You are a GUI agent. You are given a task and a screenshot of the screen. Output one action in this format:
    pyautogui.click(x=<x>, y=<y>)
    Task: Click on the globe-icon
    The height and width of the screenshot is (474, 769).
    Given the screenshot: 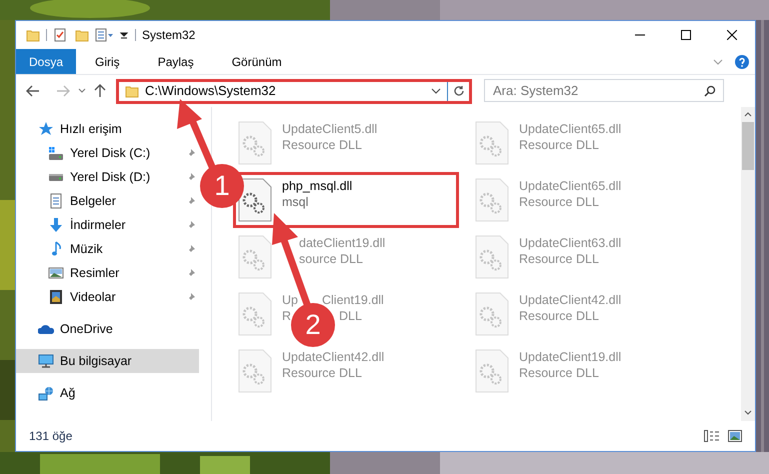 What is the action you would take?
    pyautogui.click(x=46, y=393)
    